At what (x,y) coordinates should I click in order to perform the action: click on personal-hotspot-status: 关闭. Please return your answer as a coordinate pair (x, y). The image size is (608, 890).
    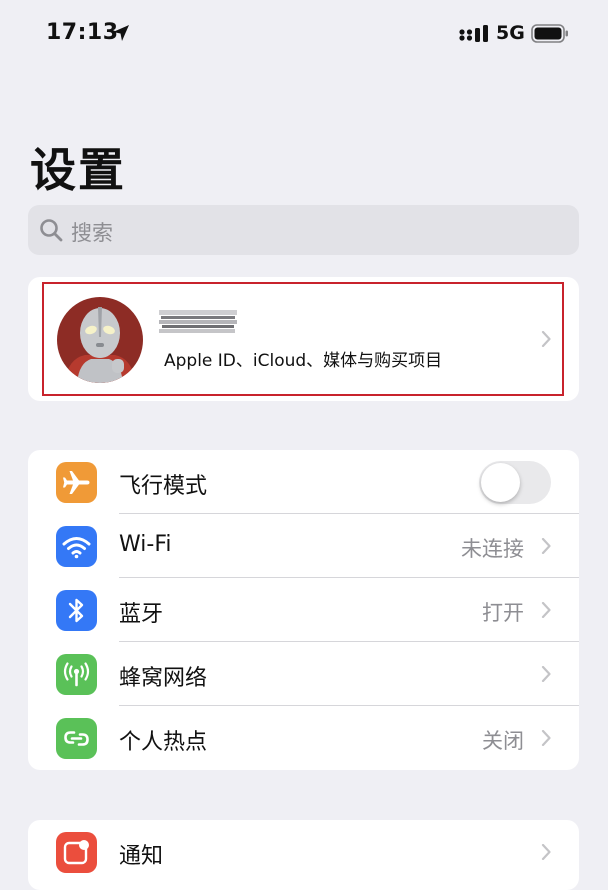
    Looking at the image, I should click on (503, 741).